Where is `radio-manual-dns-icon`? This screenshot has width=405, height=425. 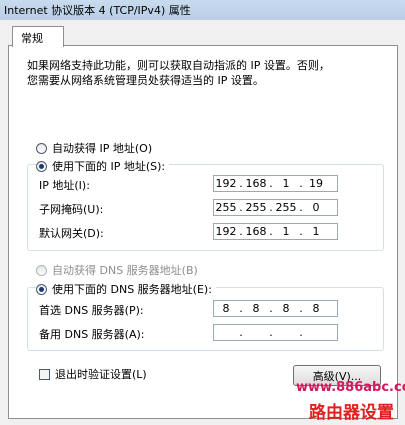
radio-manual-dns-icon is located at coordinates (41, 289).